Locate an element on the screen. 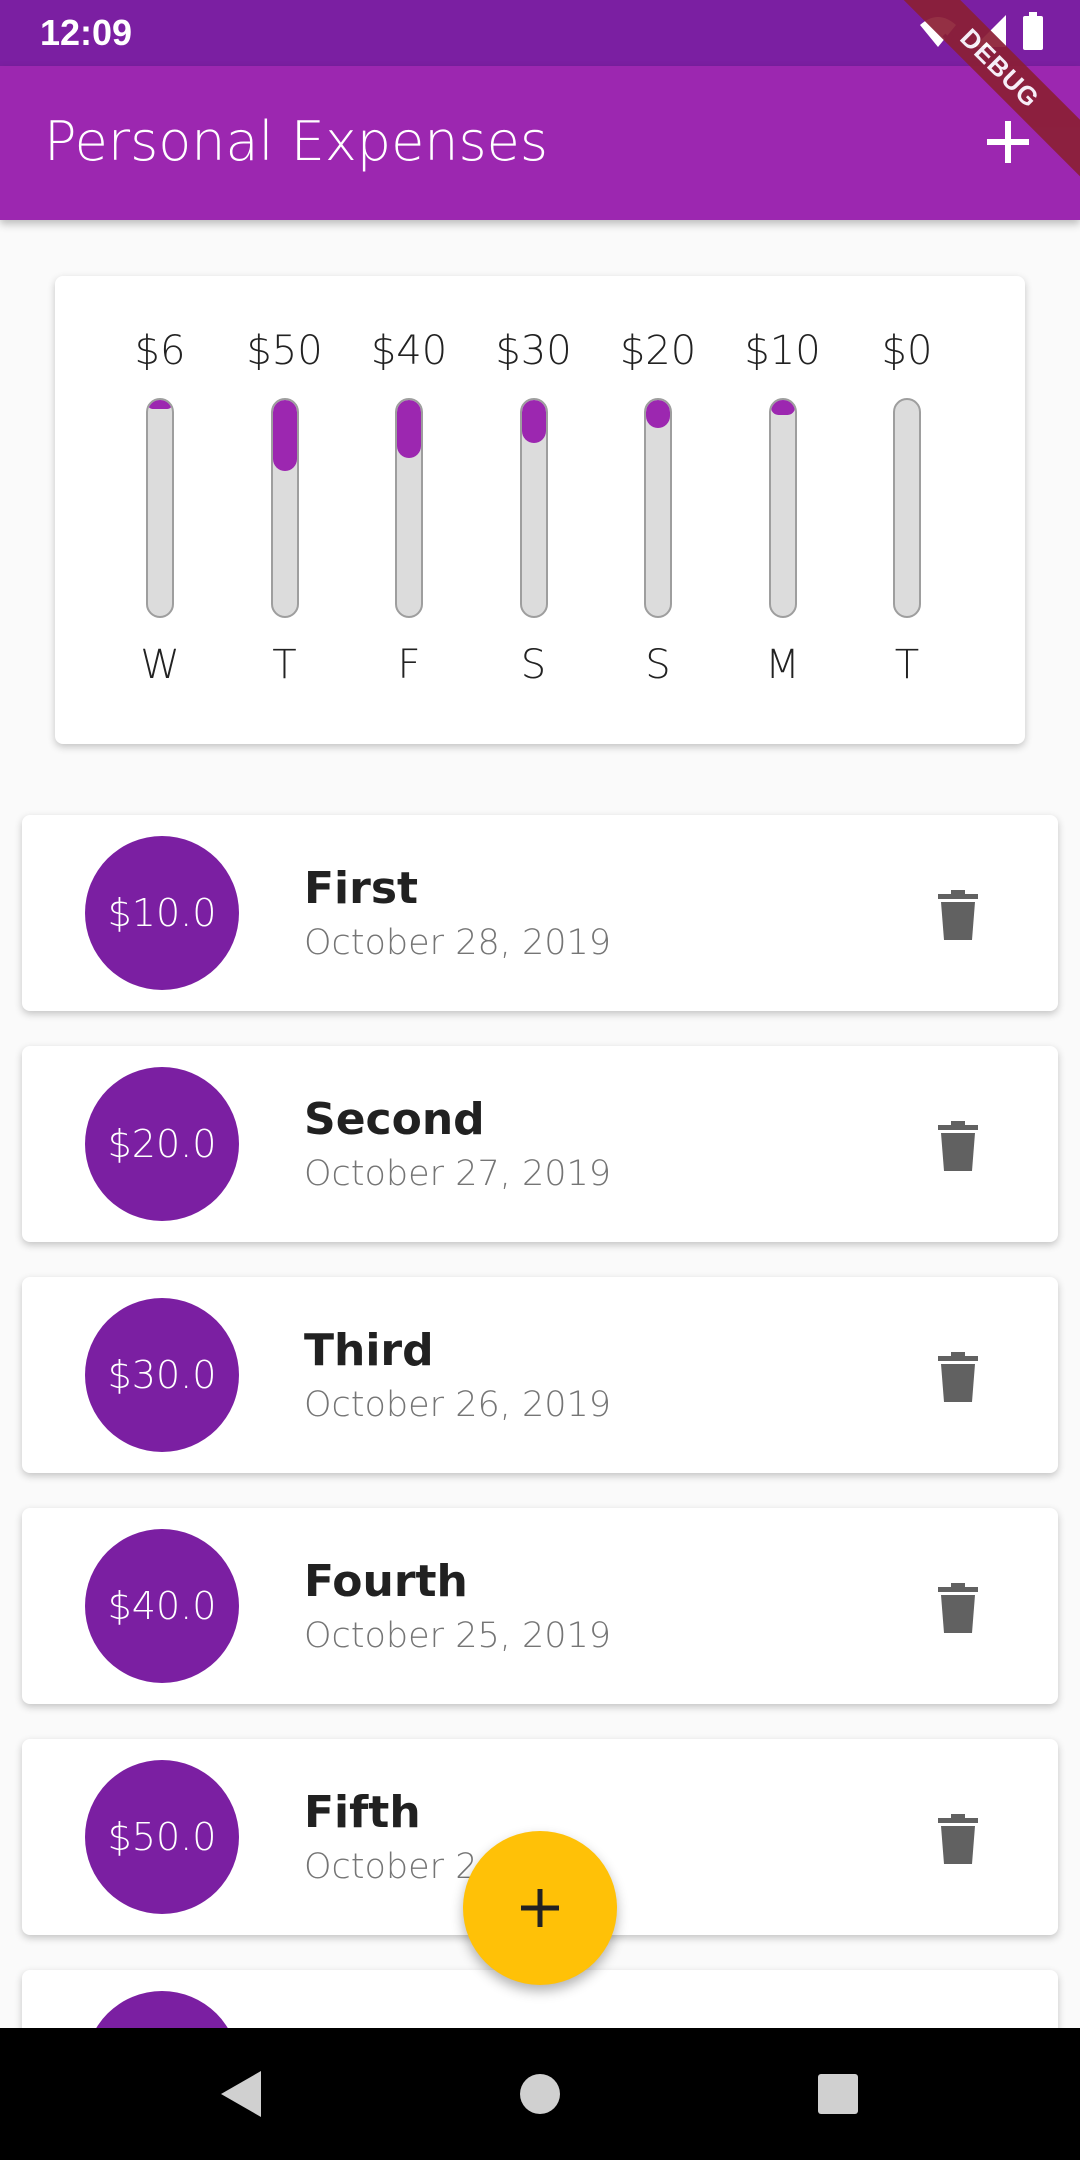  amount-badge: $30.0 is located at coordinates (162, 1375).